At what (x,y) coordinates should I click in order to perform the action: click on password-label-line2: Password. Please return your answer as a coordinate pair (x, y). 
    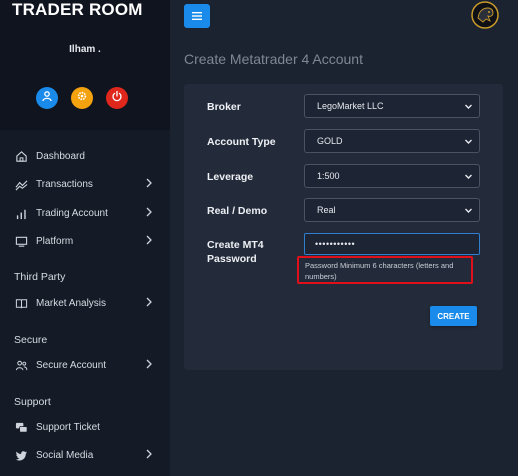
    Looking at the image, I should click on (232, 259).